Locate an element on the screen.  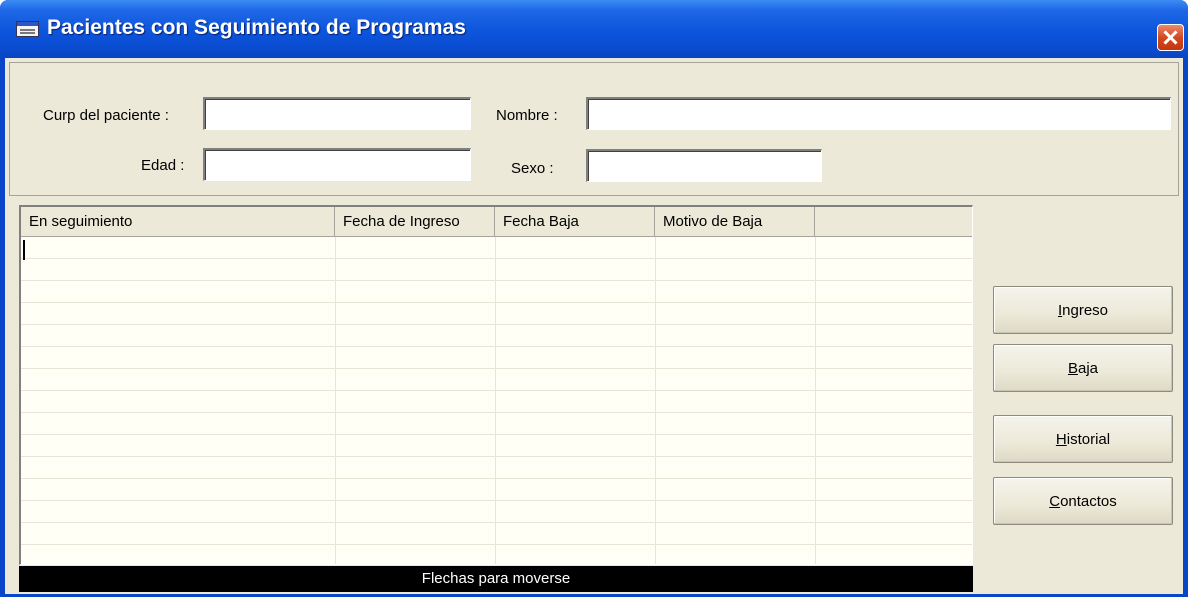
nombre-label: Nombre : is located at coordinates (527, 115).